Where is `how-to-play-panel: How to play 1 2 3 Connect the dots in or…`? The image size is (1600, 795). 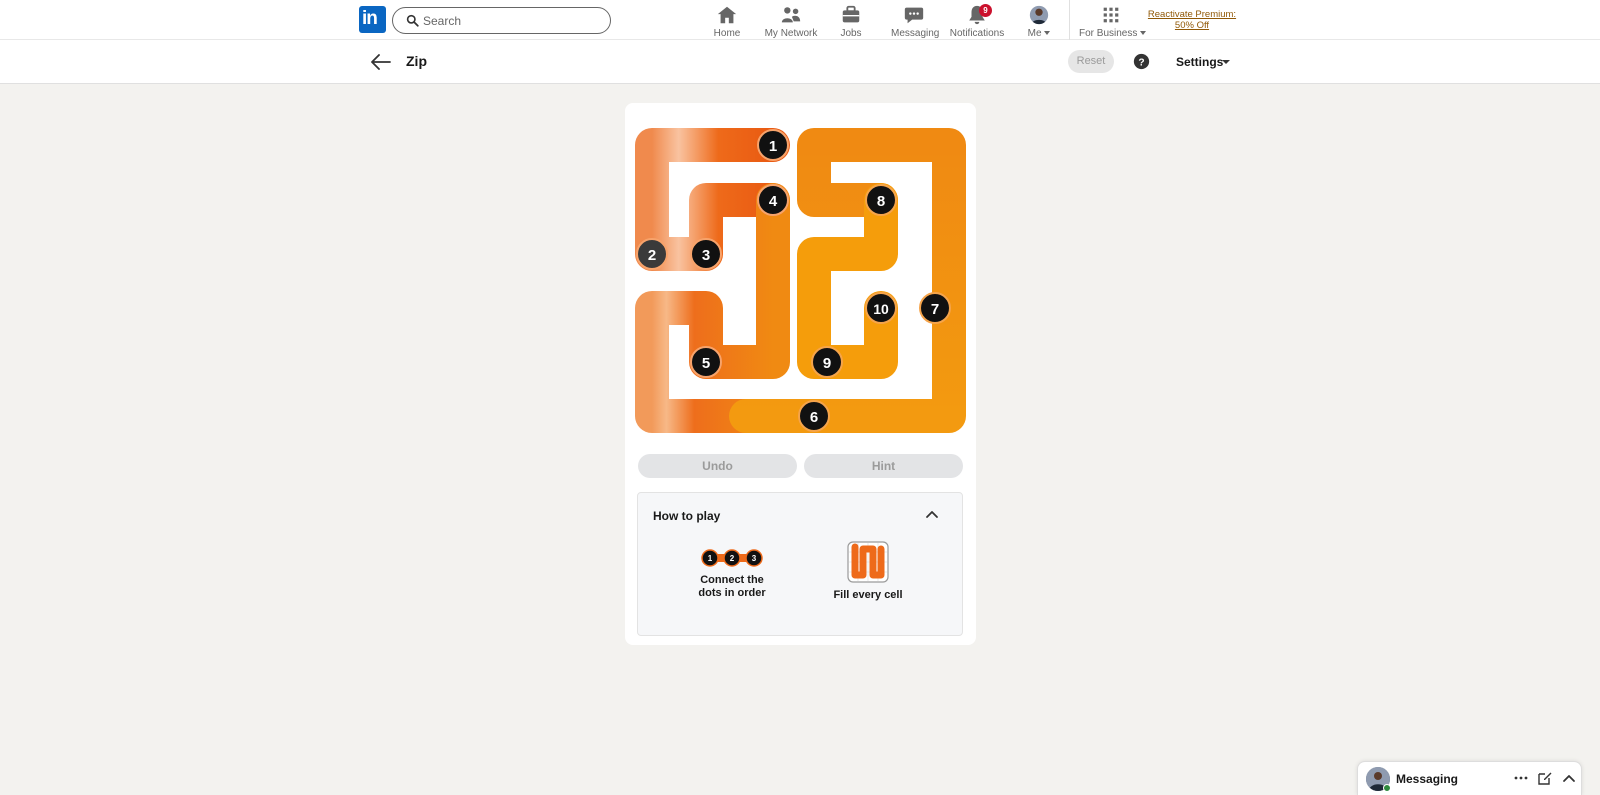
how-to-play-panel: How to play 1 2 3 Connect the dots in or… is located at coordinates (800, 564).